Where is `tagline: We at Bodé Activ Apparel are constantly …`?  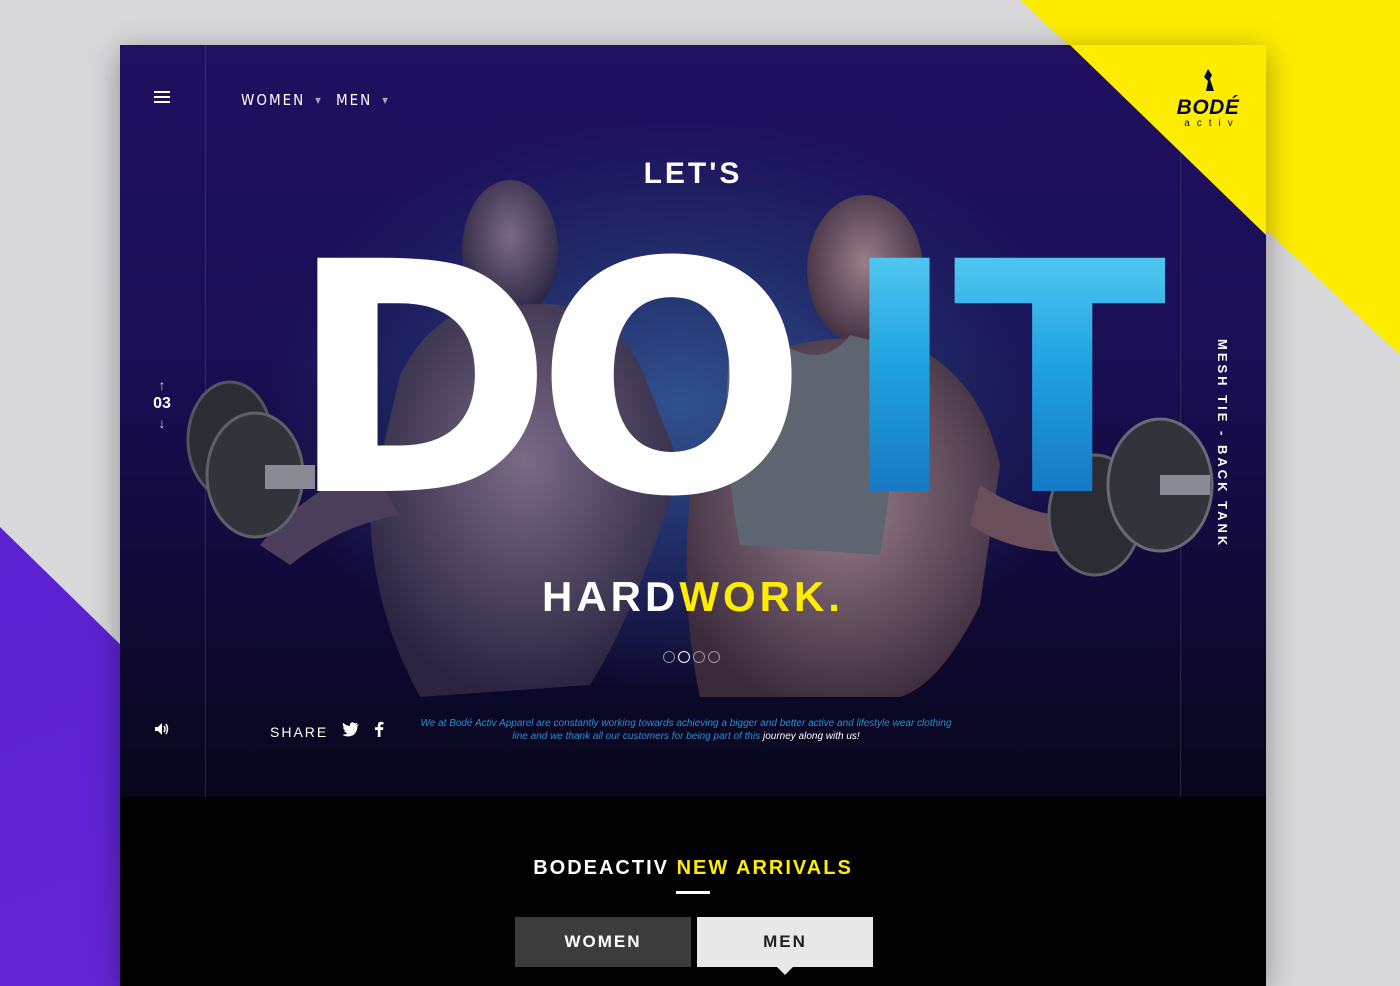
tagline: We at Bodé Activ Apparel are constantly … is located at coordinates (686, 730).